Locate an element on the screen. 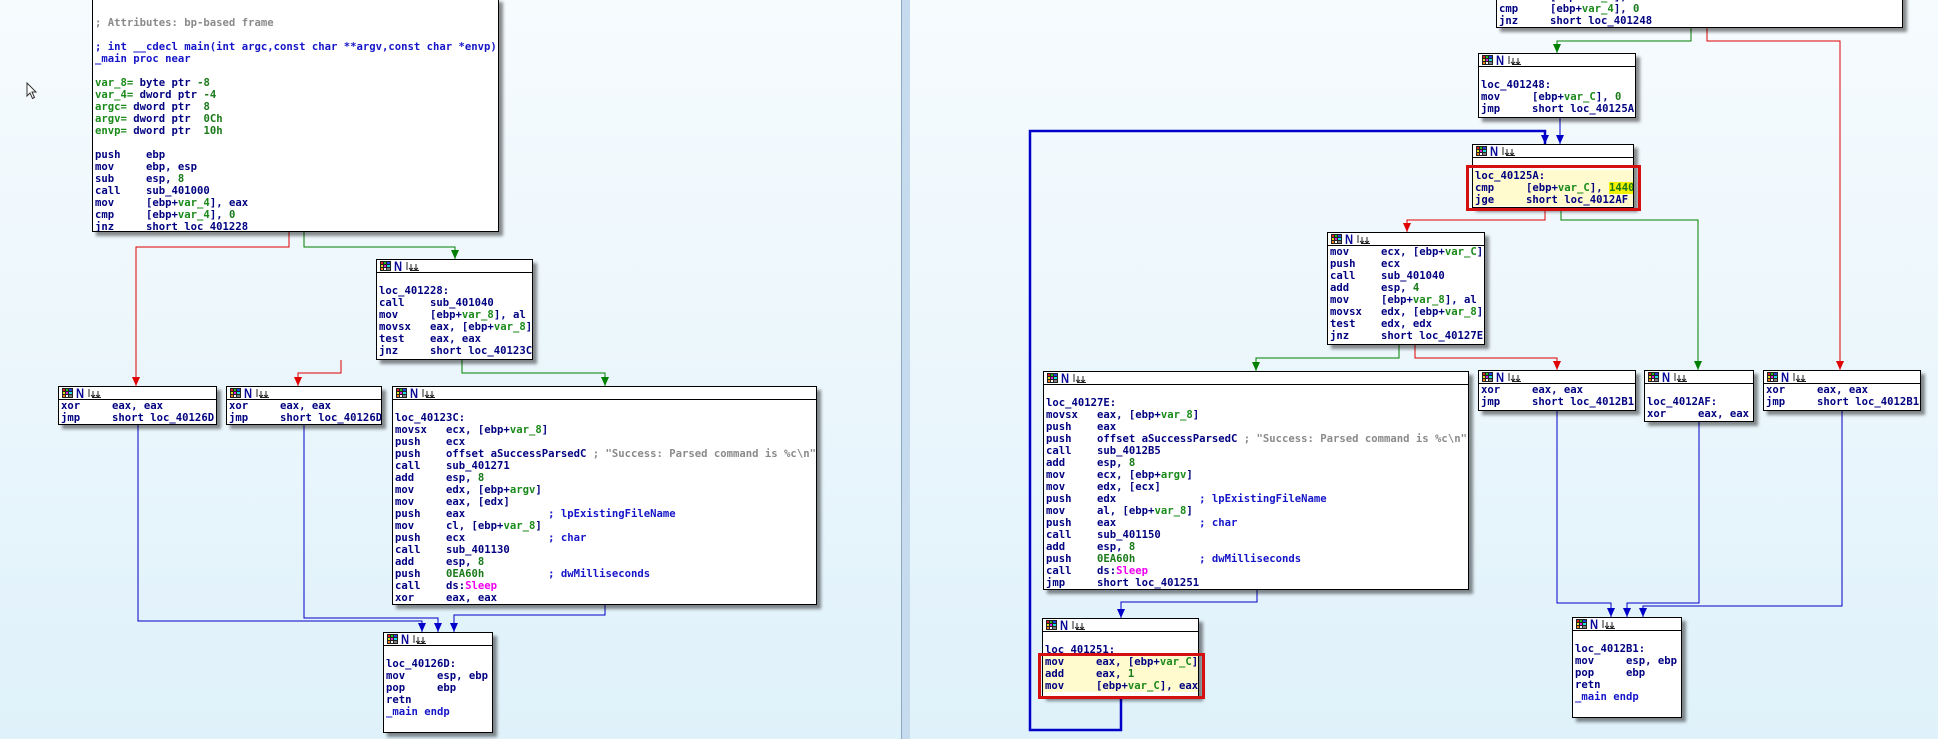 The width and height of the screenshot is (1938, 739). code-line: loc_4012AF: is located at coordinates (1699, 402).